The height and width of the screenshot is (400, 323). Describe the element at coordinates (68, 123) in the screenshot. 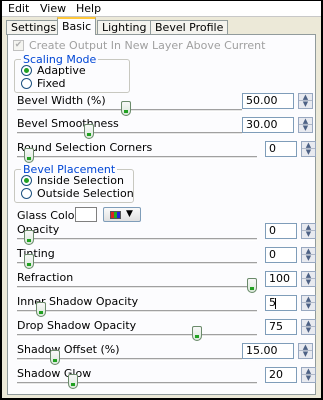

I see `bevel-smoothness-label: Bevel Smoothness` at that location.